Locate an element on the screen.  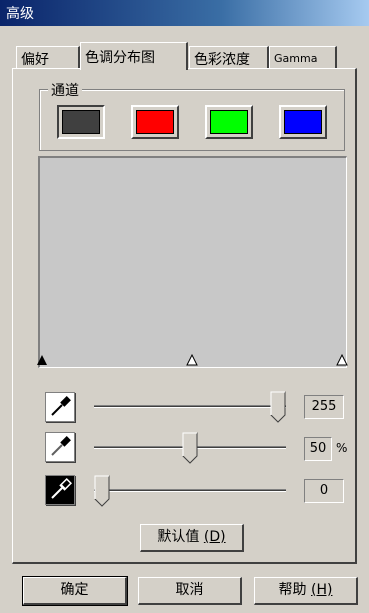
black-point-slider-track is located at coordinates (190, 490).